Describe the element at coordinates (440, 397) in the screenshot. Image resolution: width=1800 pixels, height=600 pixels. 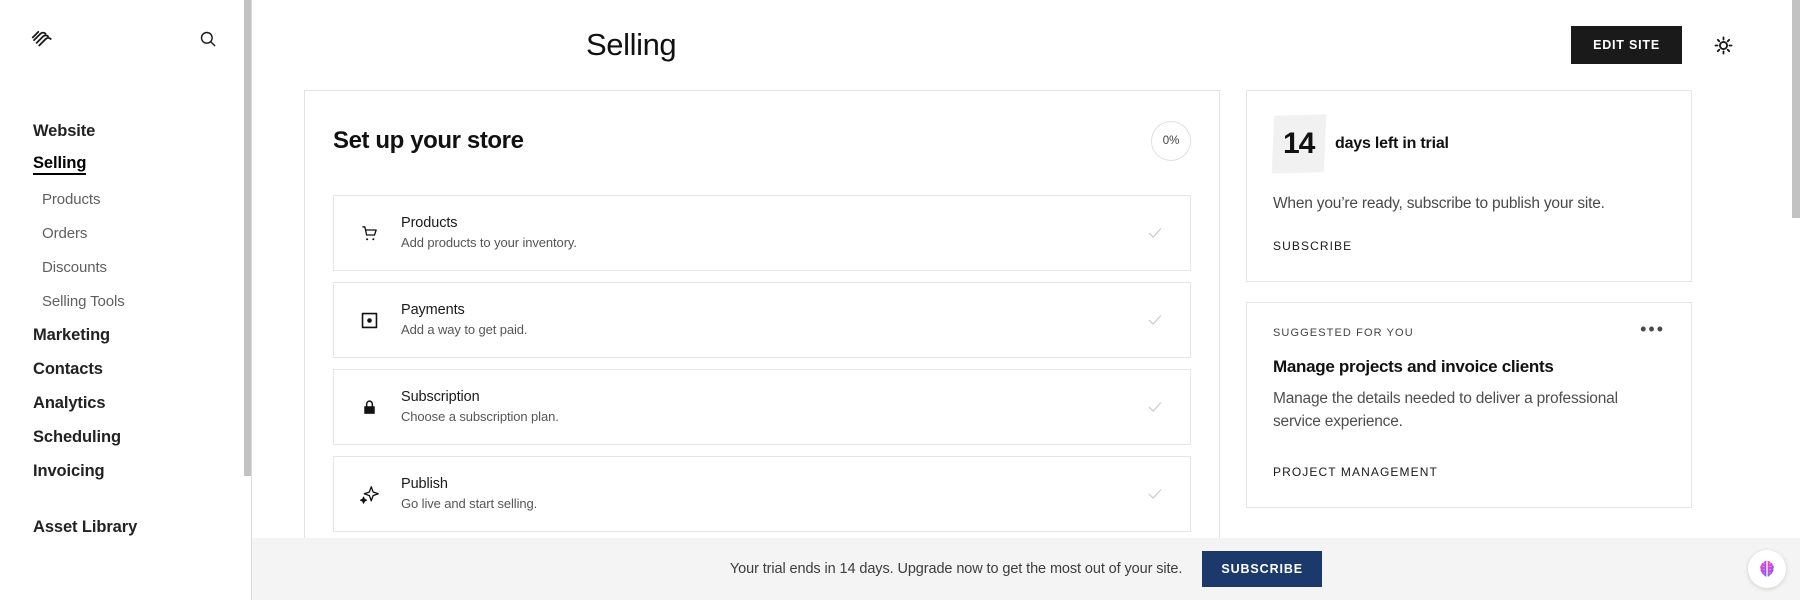
I see `task-title: Subscription` at that location.